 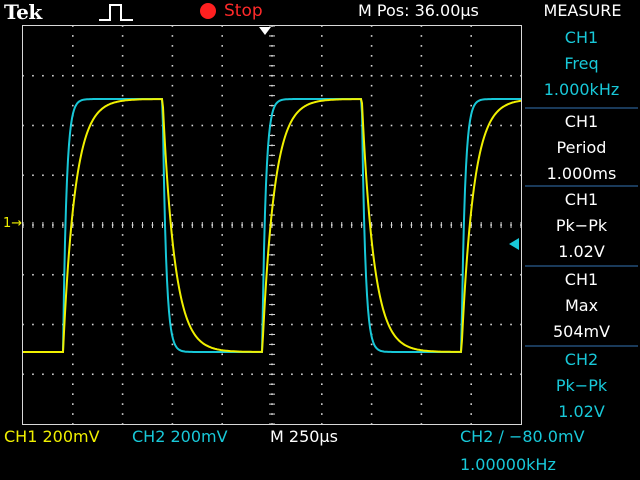 I want to click on ch1-scale: CH1 200mV, so click(x=52, y=436).